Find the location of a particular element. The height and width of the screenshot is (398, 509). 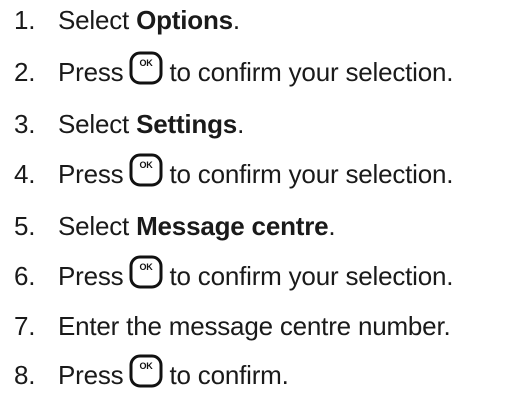

menu-option-name: Options is located at coordinates (184, 19).